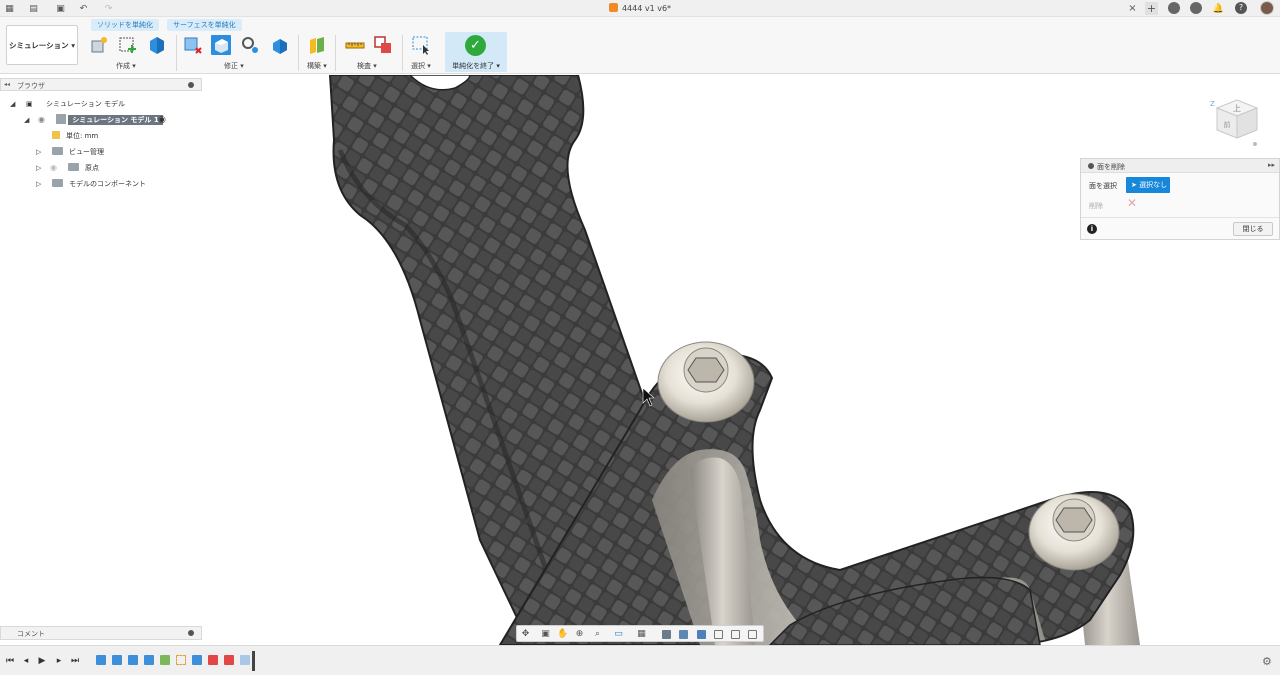 This screenshot has width=1280, height=675. What do you see at coordinates (82, 136) in the screenshot?
I see `tree-node-units-label: 単位: mm` at bounding box center [82, 136].